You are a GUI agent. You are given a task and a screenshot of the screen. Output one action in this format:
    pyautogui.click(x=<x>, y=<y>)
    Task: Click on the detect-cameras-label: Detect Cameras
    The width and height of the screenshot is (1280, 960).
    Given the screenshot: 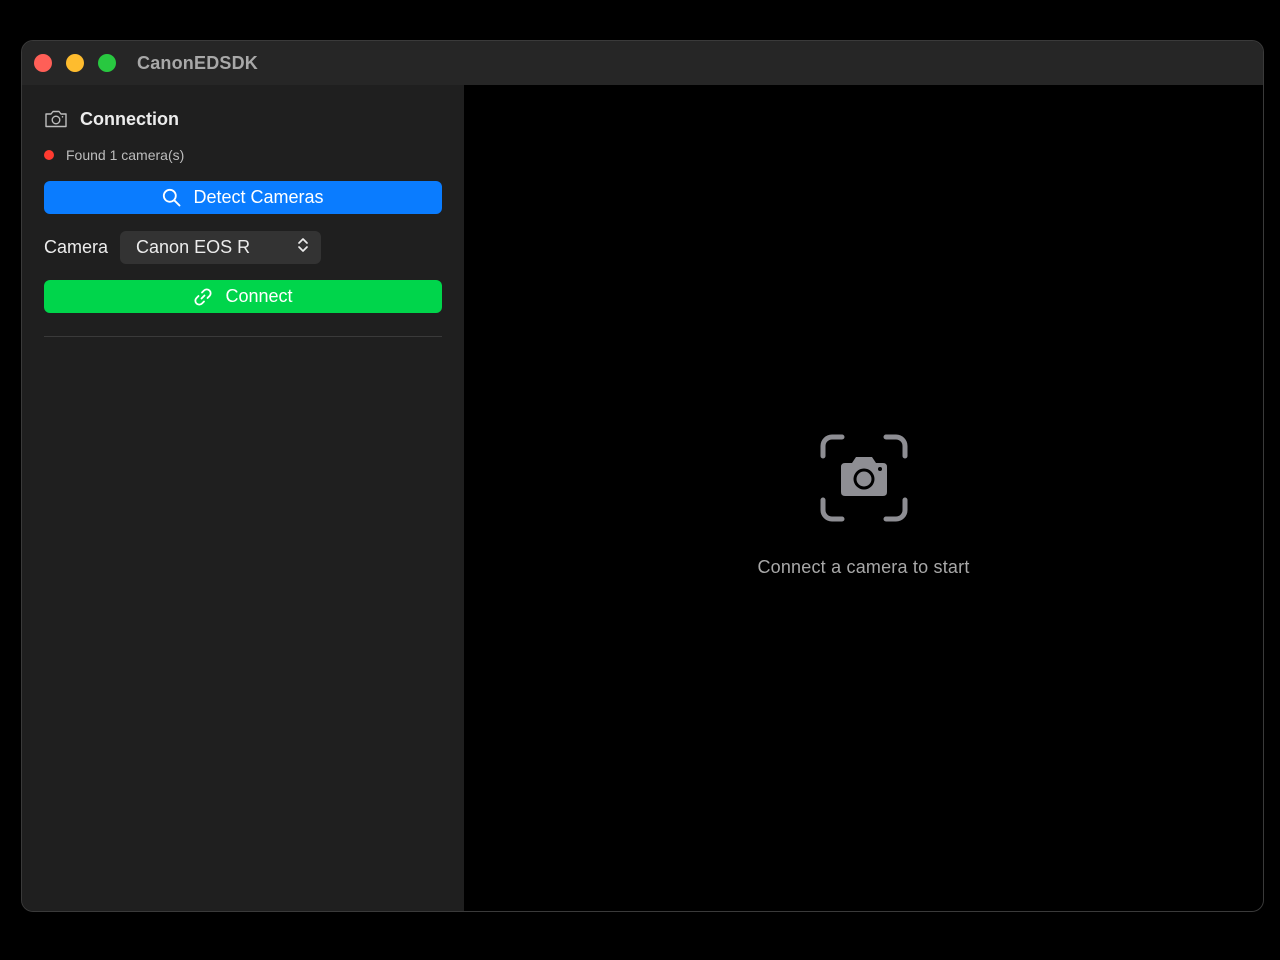 What is the action you would take?
    pyautogui.click(x=258, y=197)
    